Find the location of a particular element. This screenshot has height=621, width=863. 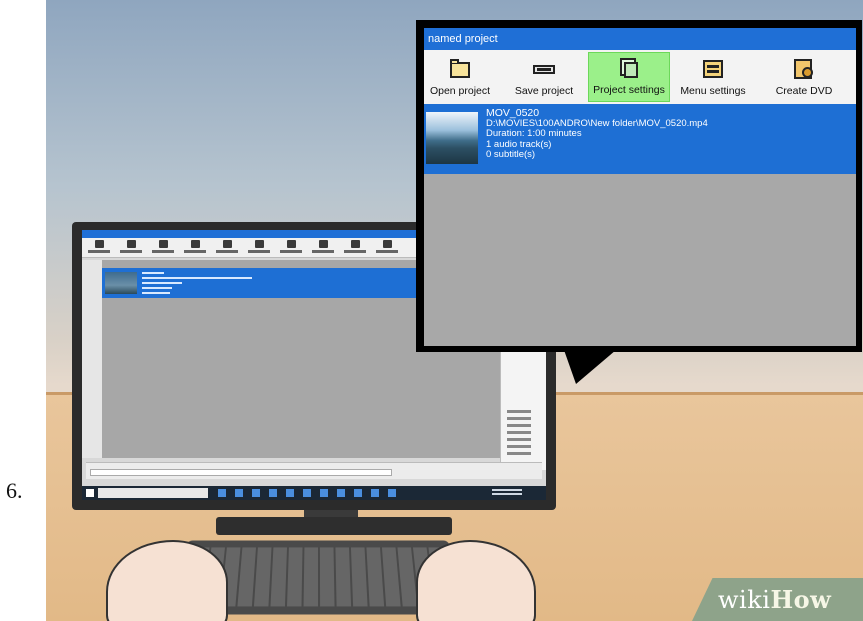

drive-icon is located at coordinates (544, 69).